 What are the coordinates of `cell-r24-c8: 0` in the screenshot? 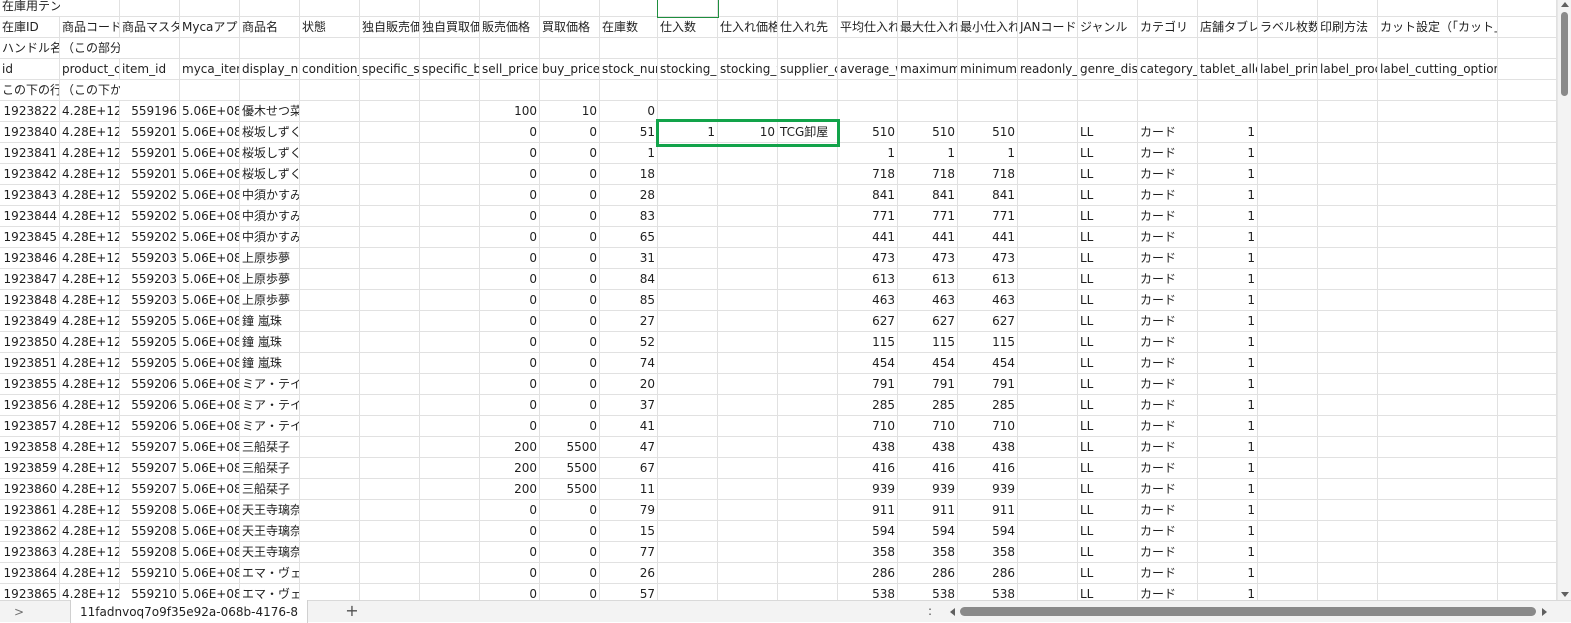 It's located at (510, 510).